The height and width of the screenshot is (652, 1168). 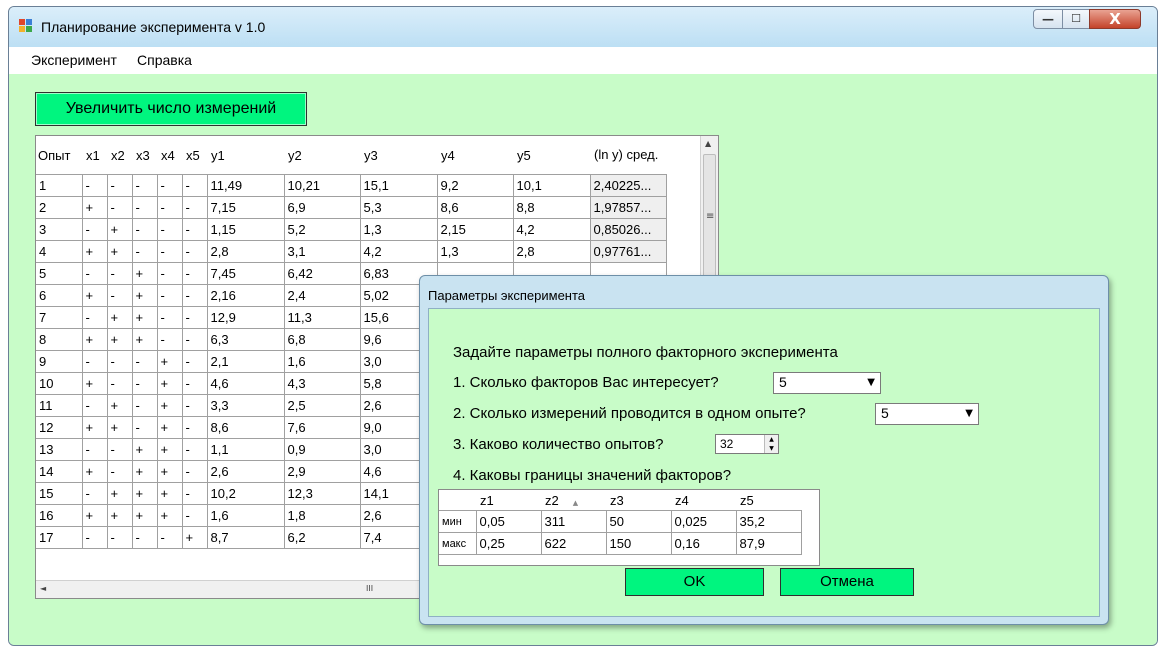 I want to click on title-bar: Планирование эксперимента v 1.0 — ☐ X, so click(x=583, y=27).